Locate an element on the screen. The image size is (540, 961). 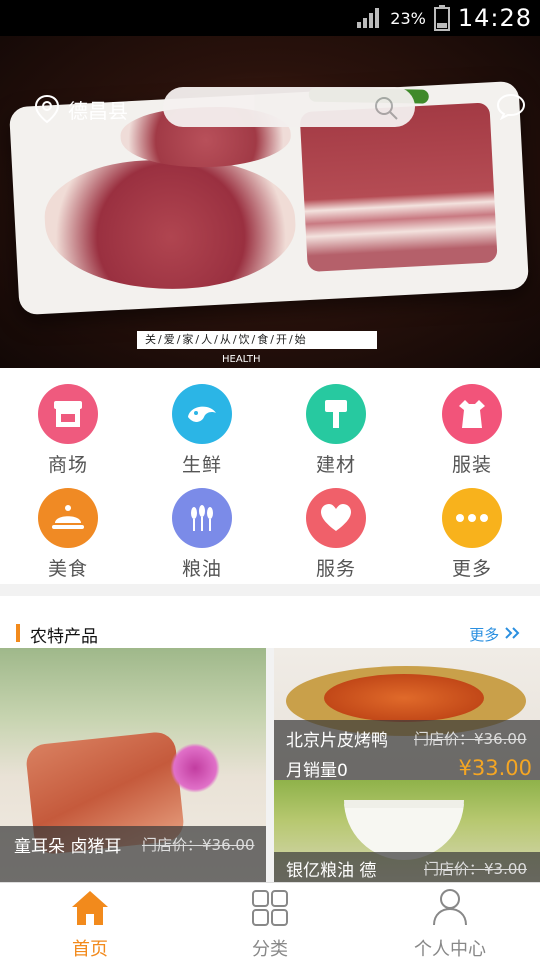
product-name: 童耳朵 卤猪耳 is located at coordinates (68, 847).